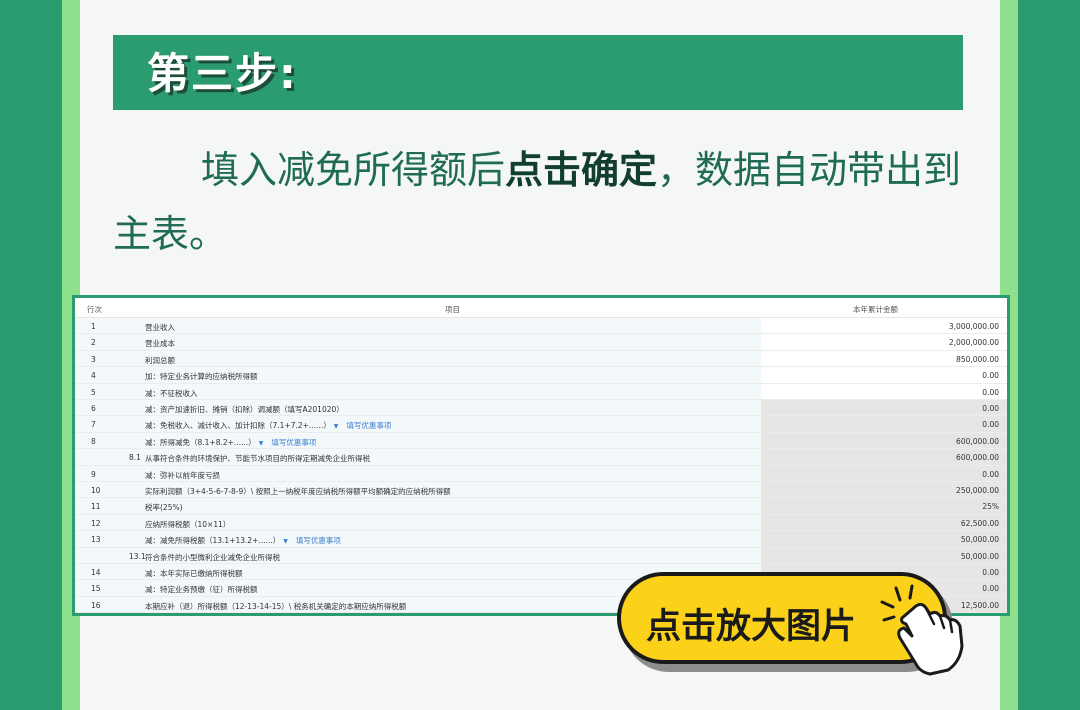 The width and height of the screenshot is (1080, 710). I want to click on row-item-label: 减：弥补以前年度亏损, so click(182, 475).